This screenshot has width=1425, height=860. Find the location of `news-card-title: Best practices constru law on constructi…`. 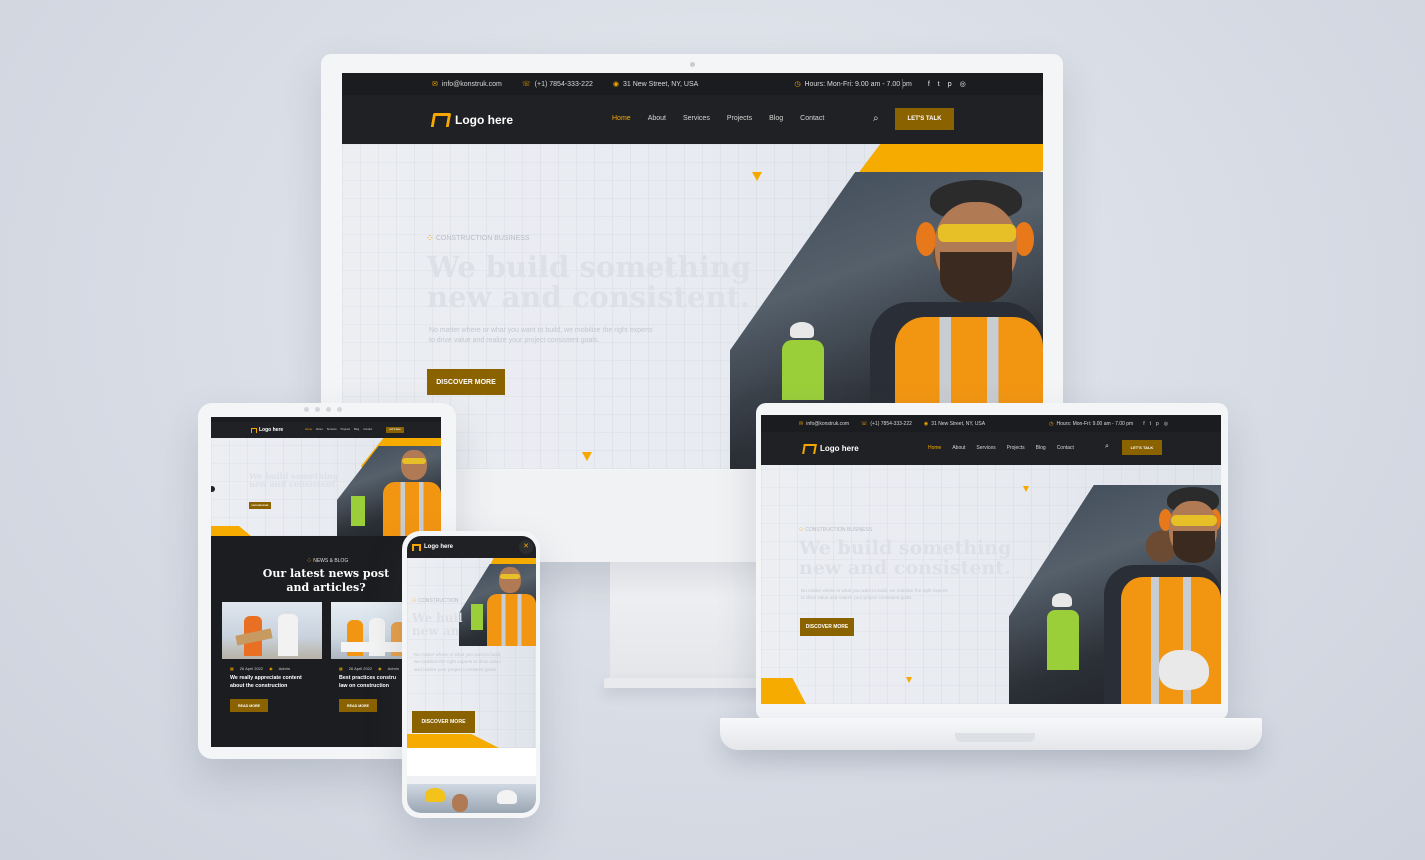

news-card-title: Best practices constru law on constructi… is located at coordinates (367, 682).